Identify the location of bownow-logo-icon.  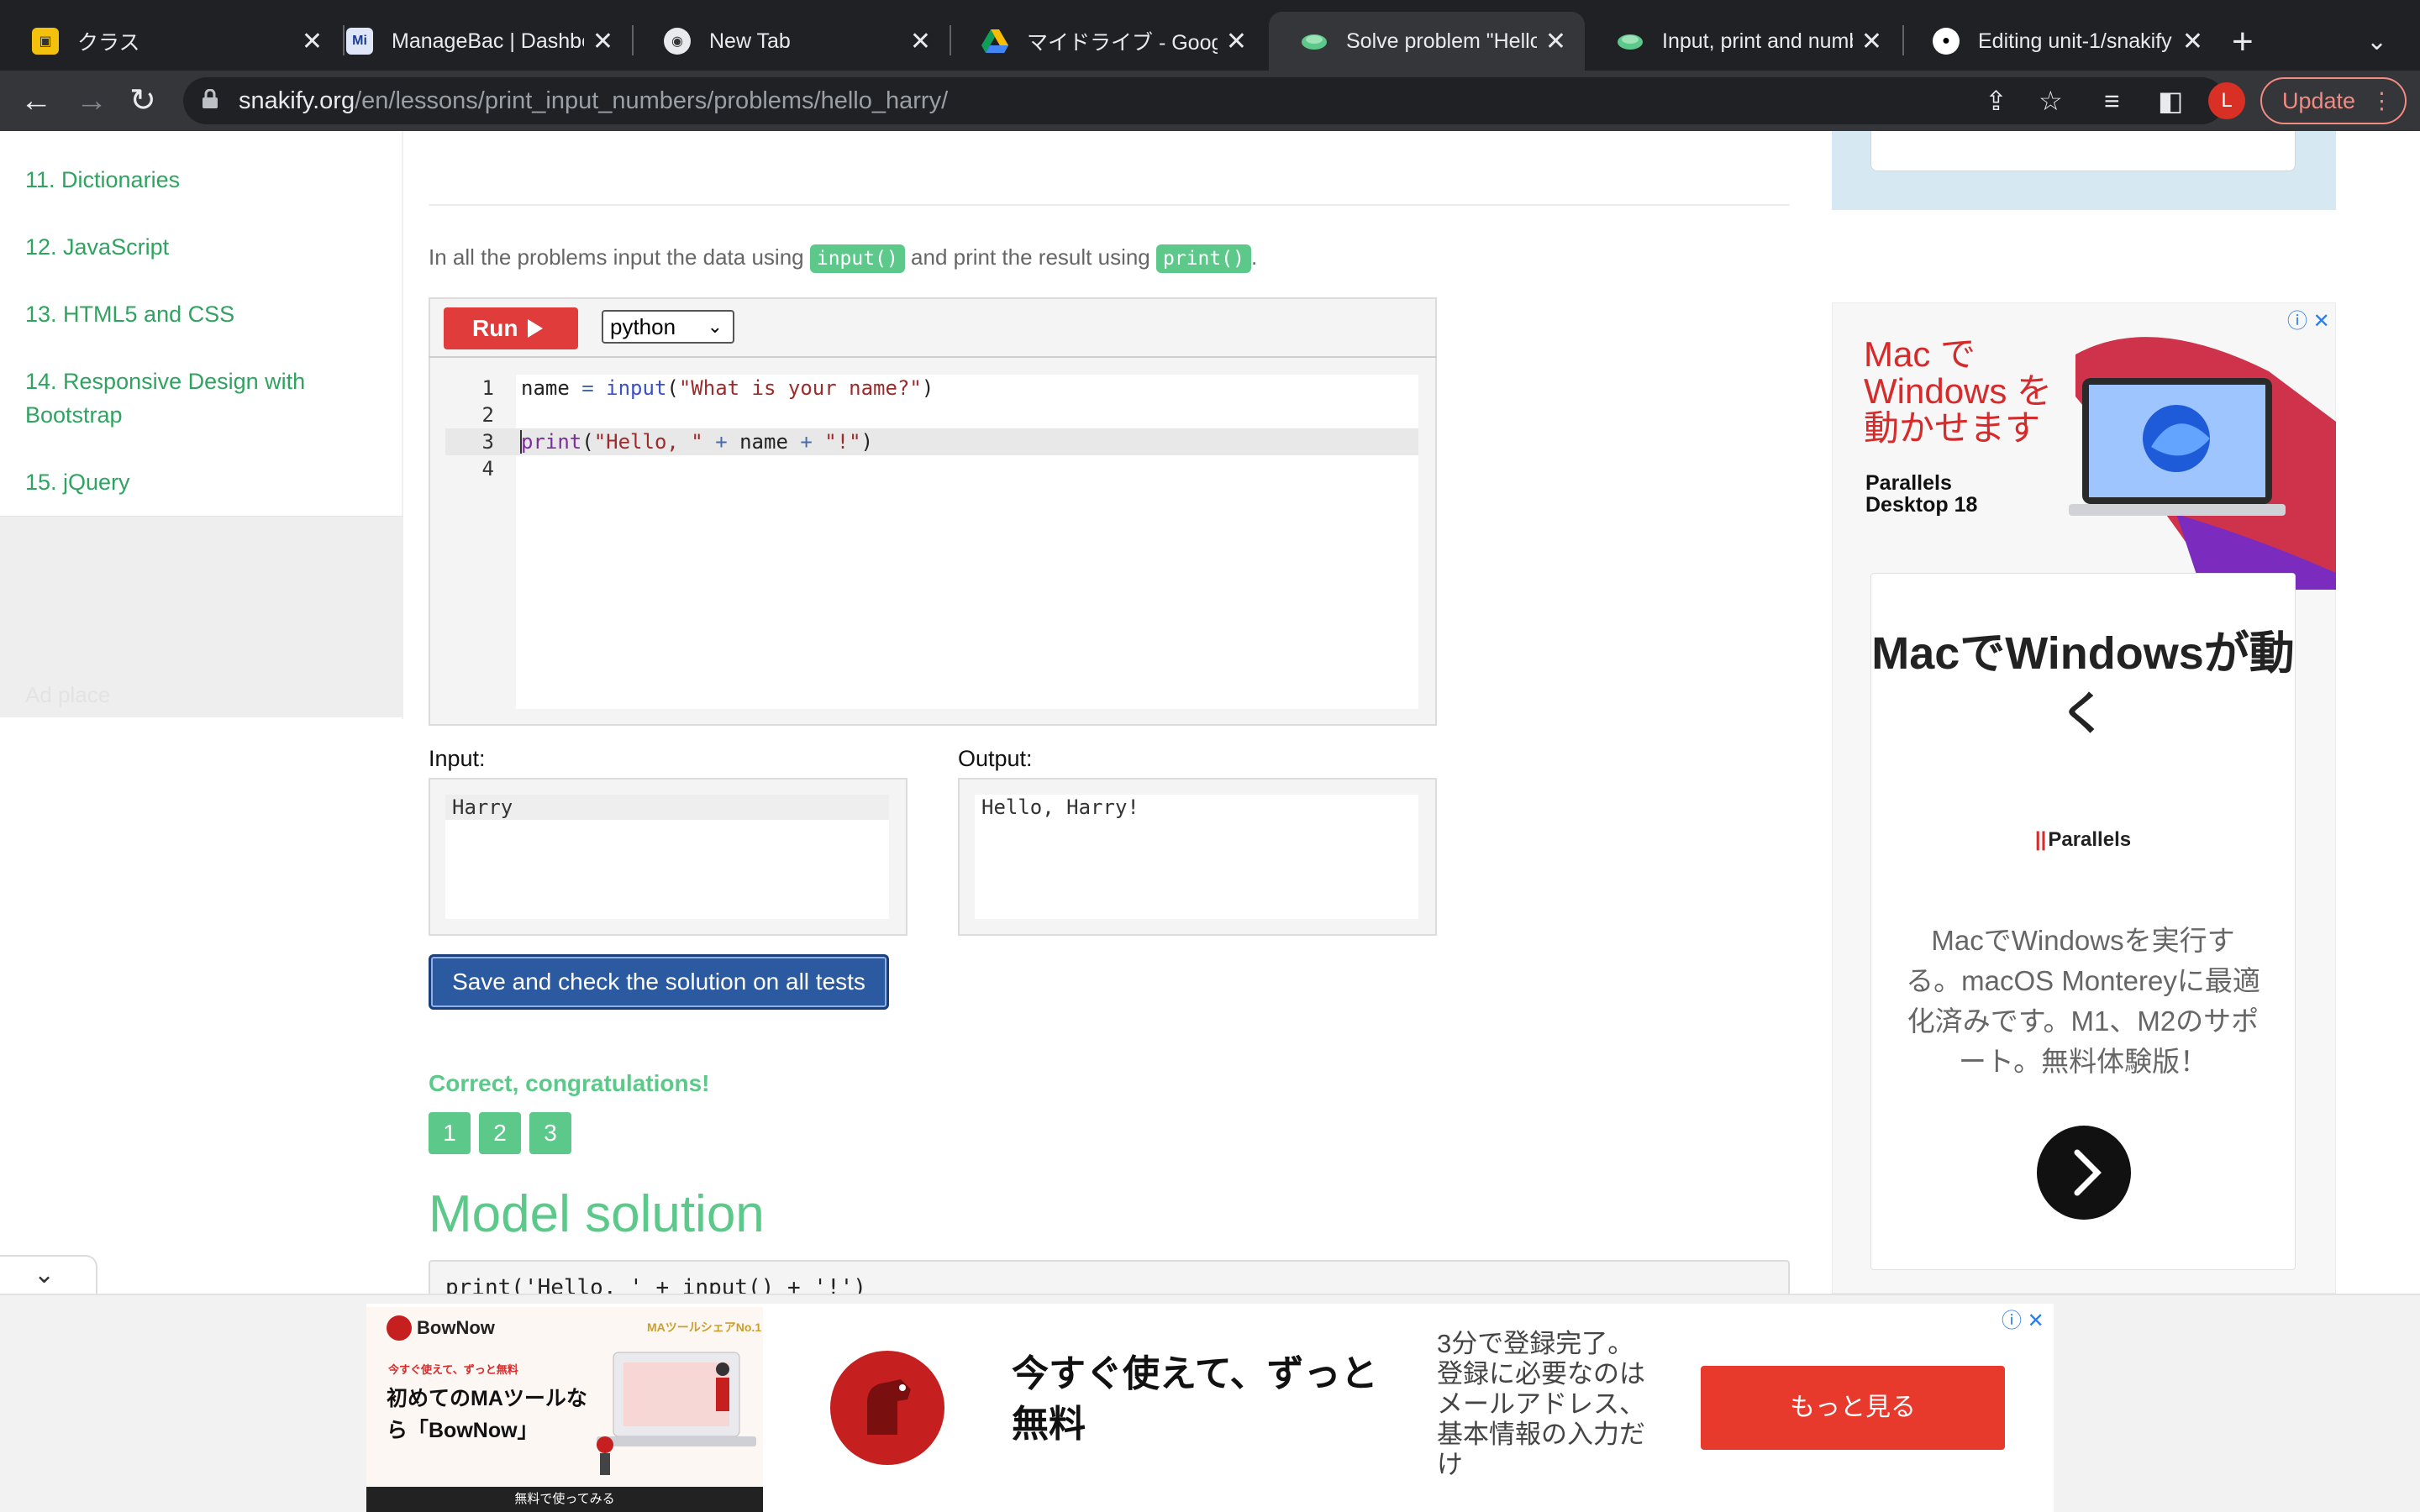
(399, 1328).